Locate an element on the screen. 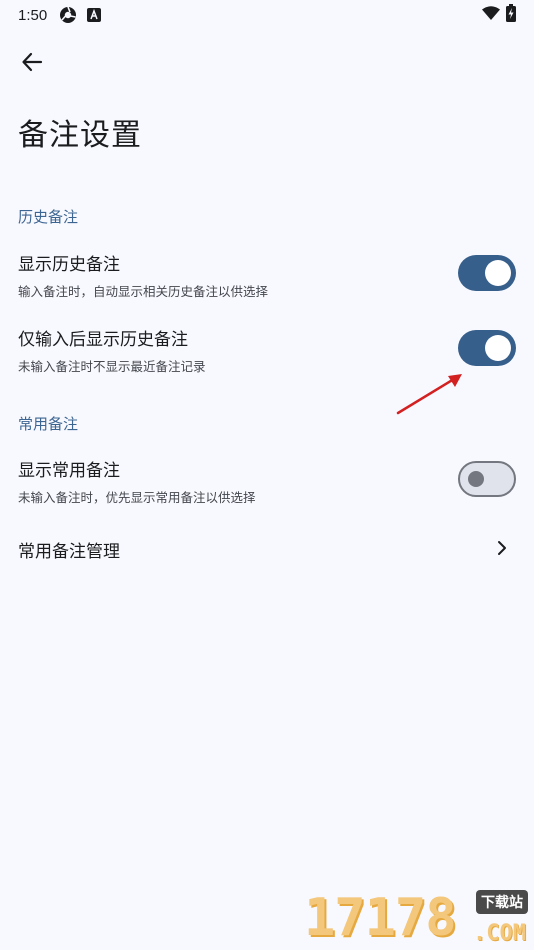 The height and width of the screenshot is (950, 534). chromium-icon is located at coordinates (68, 15).